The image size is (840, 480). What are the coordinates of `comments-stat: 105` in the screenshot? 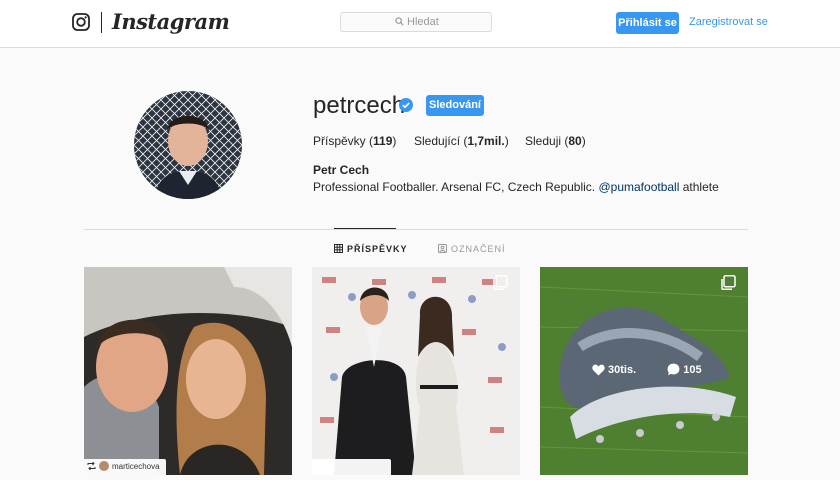 It's located at (691, 369).